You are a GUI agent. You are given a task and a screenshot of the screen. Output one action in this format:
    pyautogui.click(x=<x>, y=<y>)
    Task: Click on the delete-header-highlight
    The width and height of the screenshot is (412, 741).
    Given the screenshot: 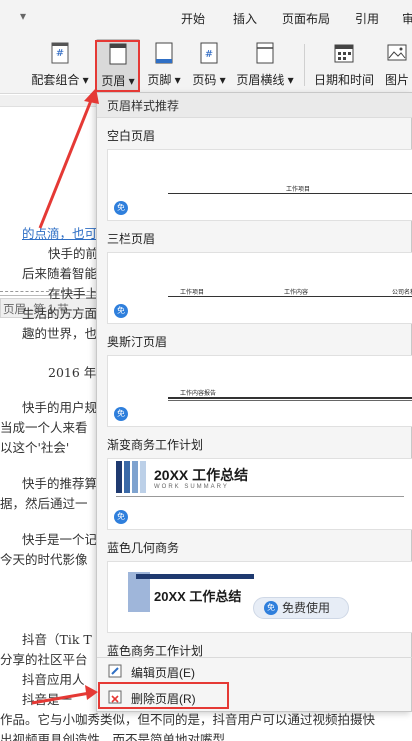 What is the action you would take?
    pyautogui.click(x=163, y=695)
    